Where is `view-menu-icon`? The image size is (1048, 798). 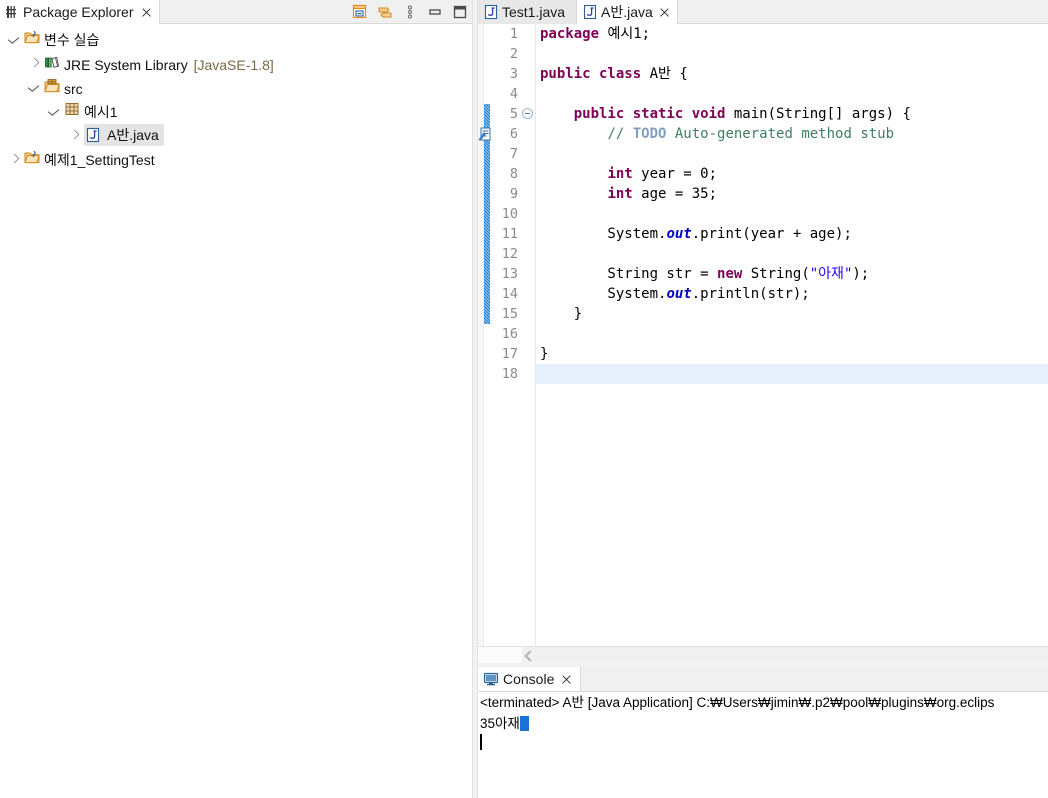 view-menu-icon is located at coordinates (410, 12).